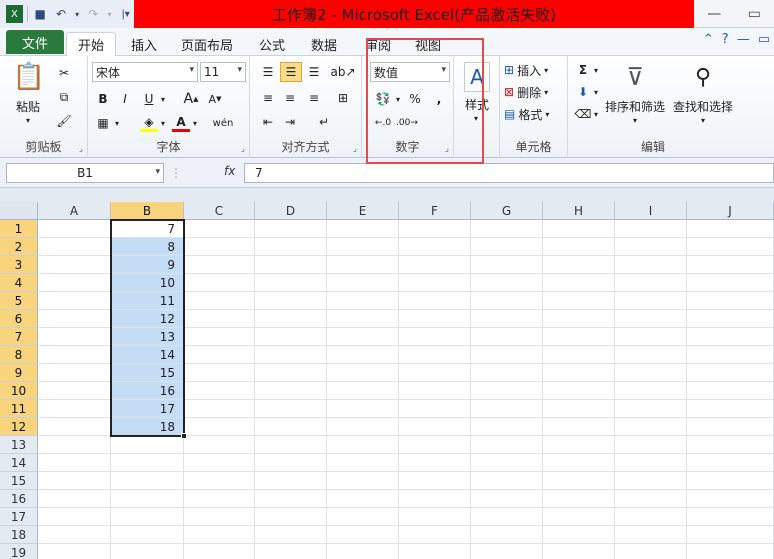 The width and height of the screenshot is (774, 559). Describe the element at coordinates (314, 98) in the screenshot. I see `align-right-icon: ≡` at that location.